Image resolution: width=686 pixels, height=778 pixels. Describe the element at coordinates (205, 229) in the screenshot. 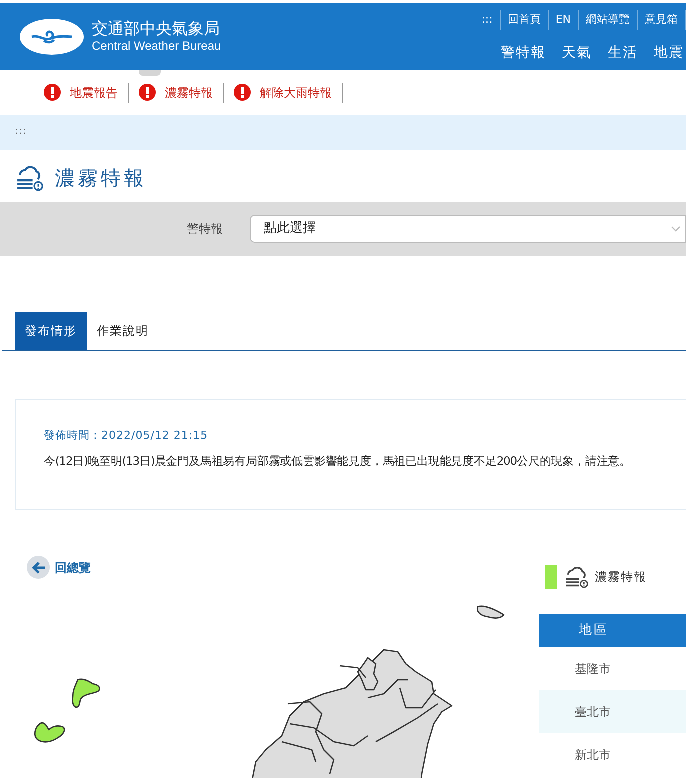

I see `filter-label: 警特報` at that location.